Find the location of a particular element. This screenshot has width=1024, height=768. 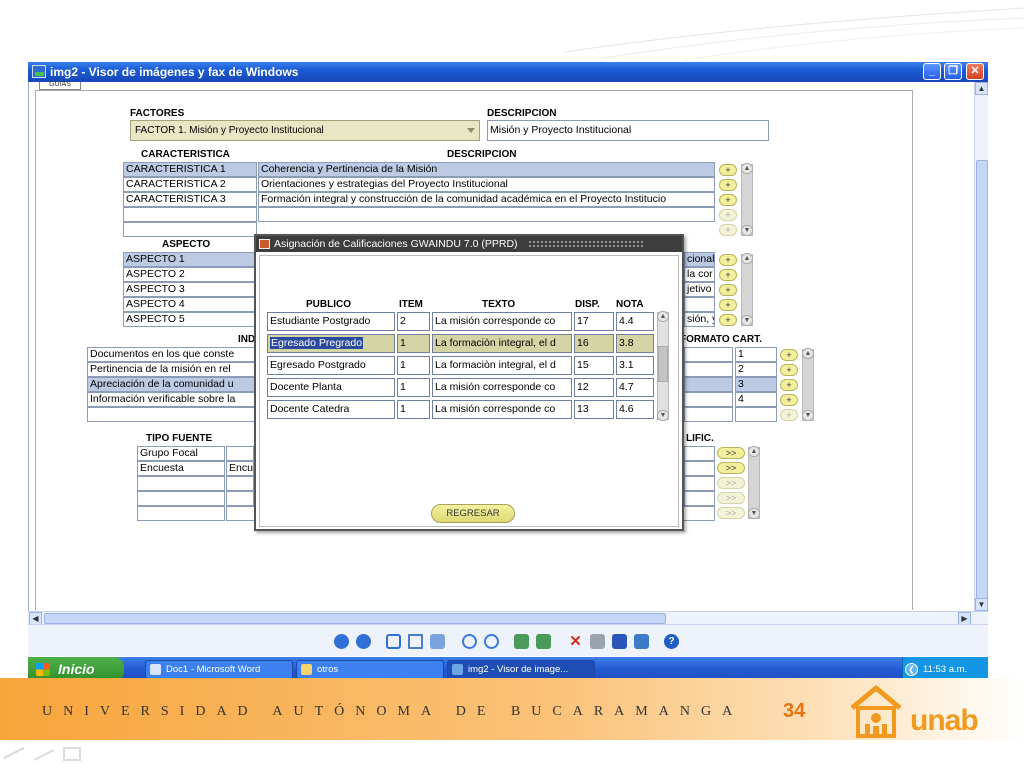

publico-cell: Docente Planta is located at coordinates (331, 387).